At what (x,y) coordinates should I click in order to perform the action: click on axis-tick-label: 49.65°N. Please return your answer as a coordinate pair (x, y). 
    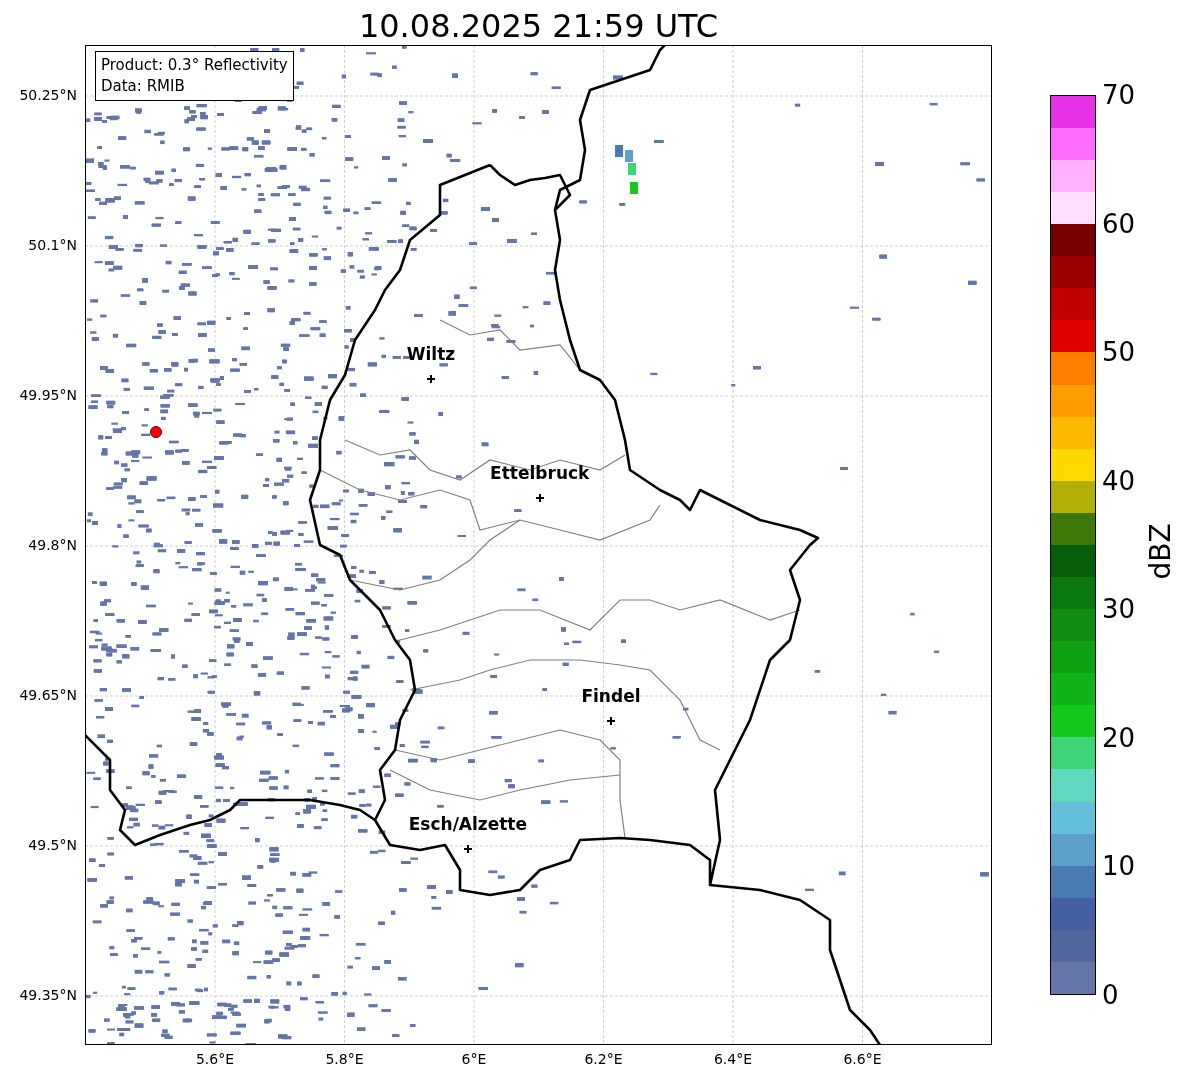
    Looking at the image, I should click on (48, 695).